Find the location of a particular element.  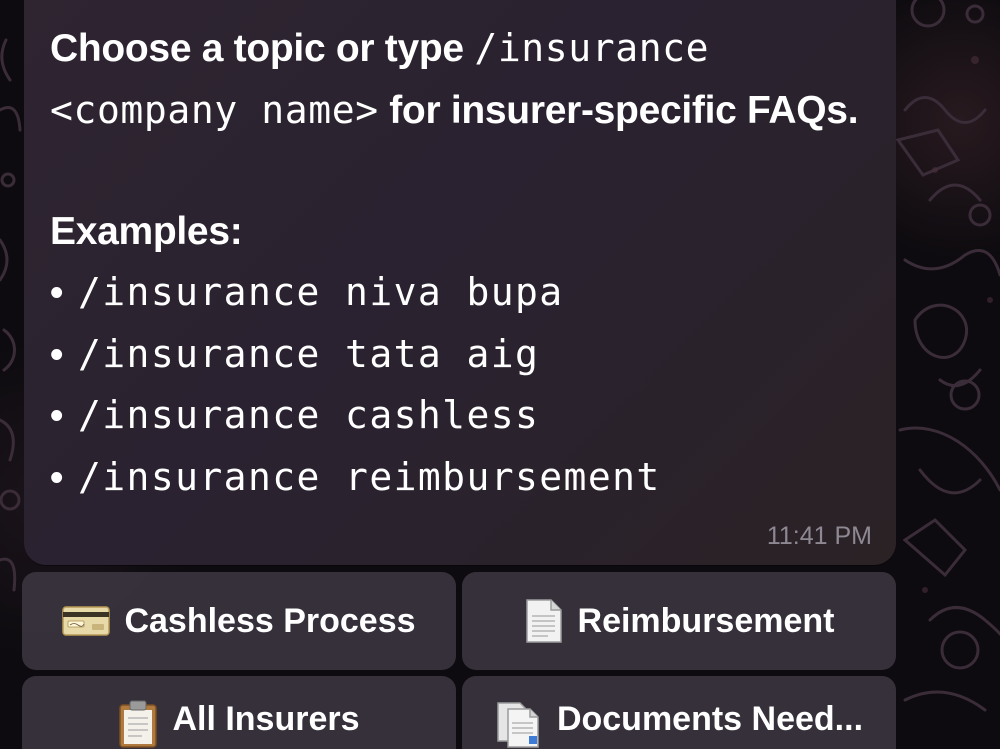

documents-icon is located at coordinates (519, 724).